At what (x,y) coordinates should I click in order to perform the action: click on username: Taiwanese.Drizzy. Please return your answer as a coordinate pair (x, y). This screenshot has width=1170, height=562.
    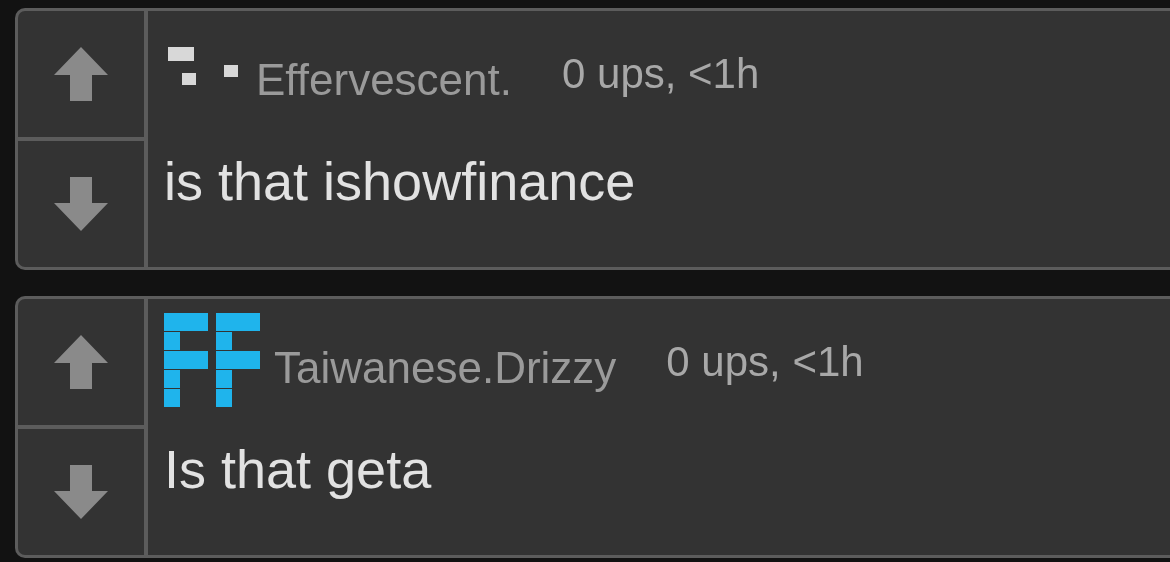
    Looking at the image, I should click on (445, 368).